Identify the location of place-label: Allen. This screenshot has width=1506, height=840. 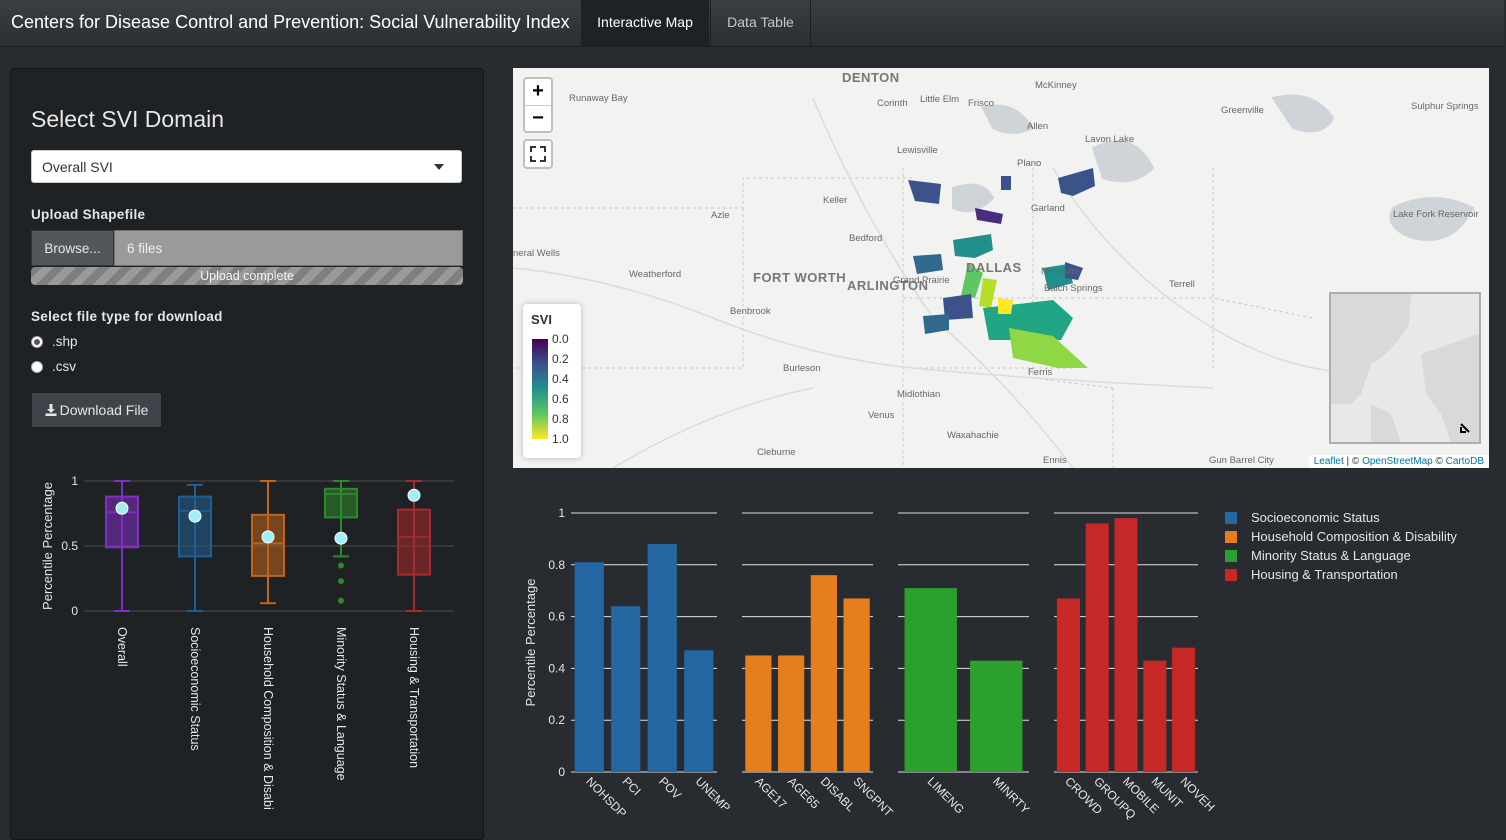
(1038, 126).